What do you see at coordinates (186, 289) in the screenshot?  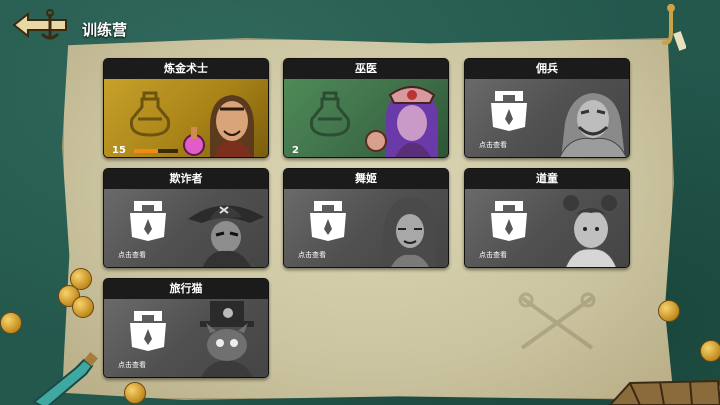 I see `card-title: 旅行猫` at bounding box center [186, 289].